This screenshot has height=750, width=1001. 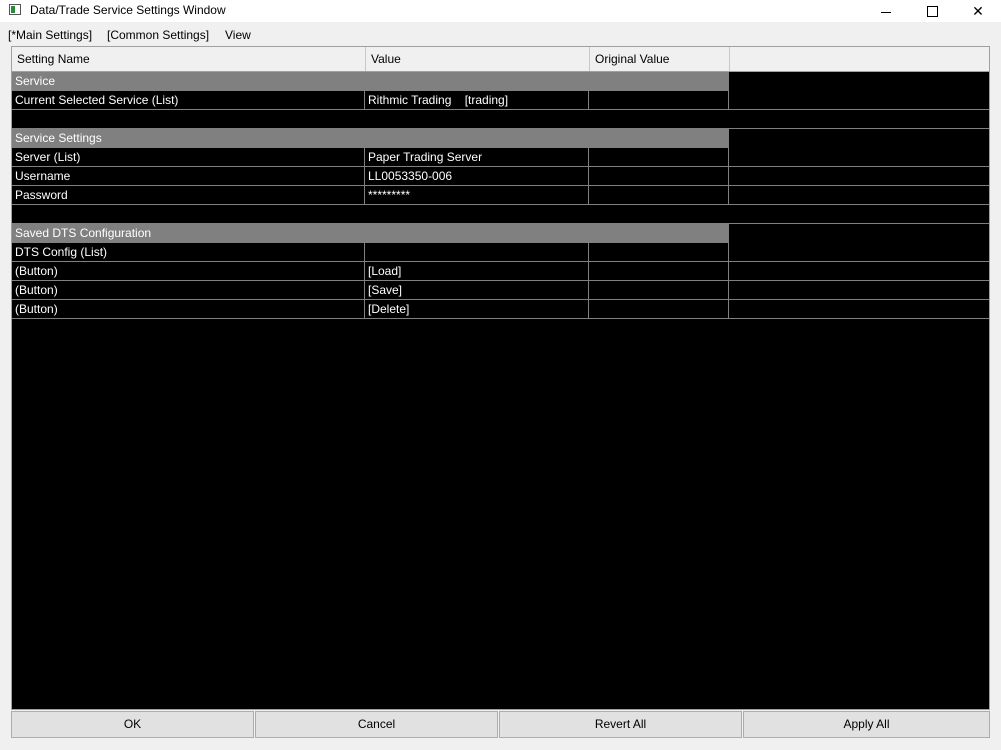 I want to click on setting-value-cell: Paper Trading Server, so click(x=477, y=157).